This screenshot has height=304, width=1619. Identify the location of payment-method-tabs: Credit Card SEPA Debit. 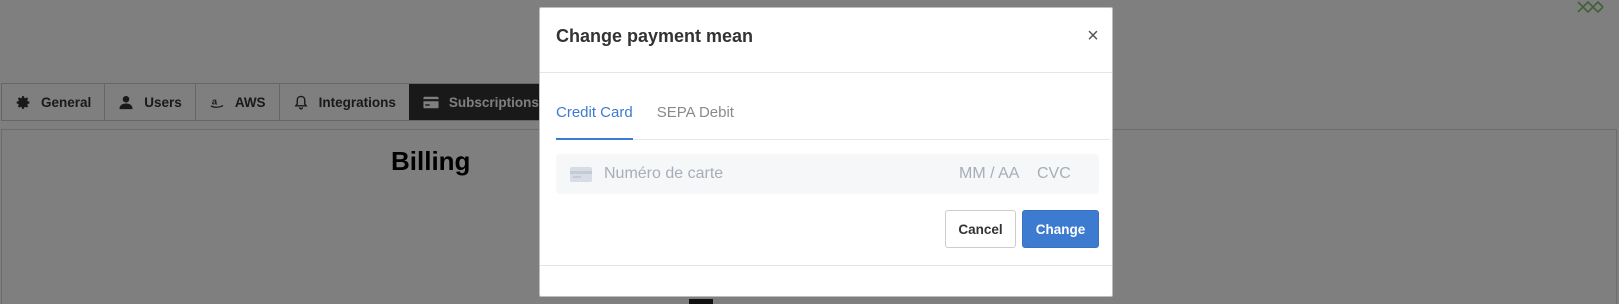
(833, 118).